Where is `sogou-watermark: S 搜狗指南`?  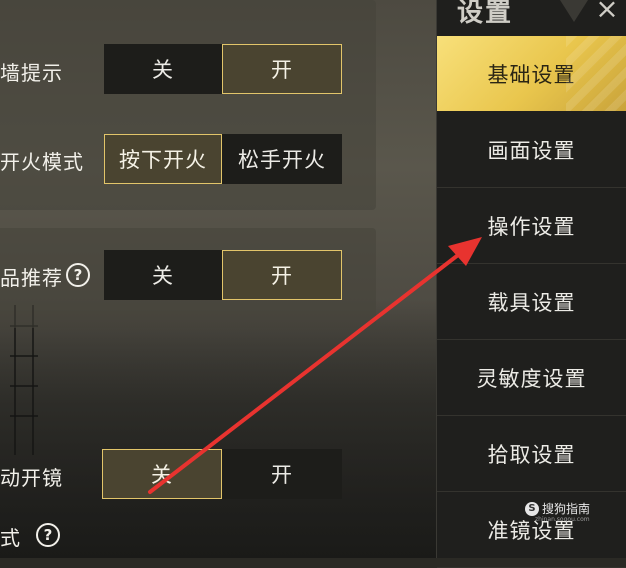 sogou-watermark: S 搜狗指南 is located at coordinates (557, 508).